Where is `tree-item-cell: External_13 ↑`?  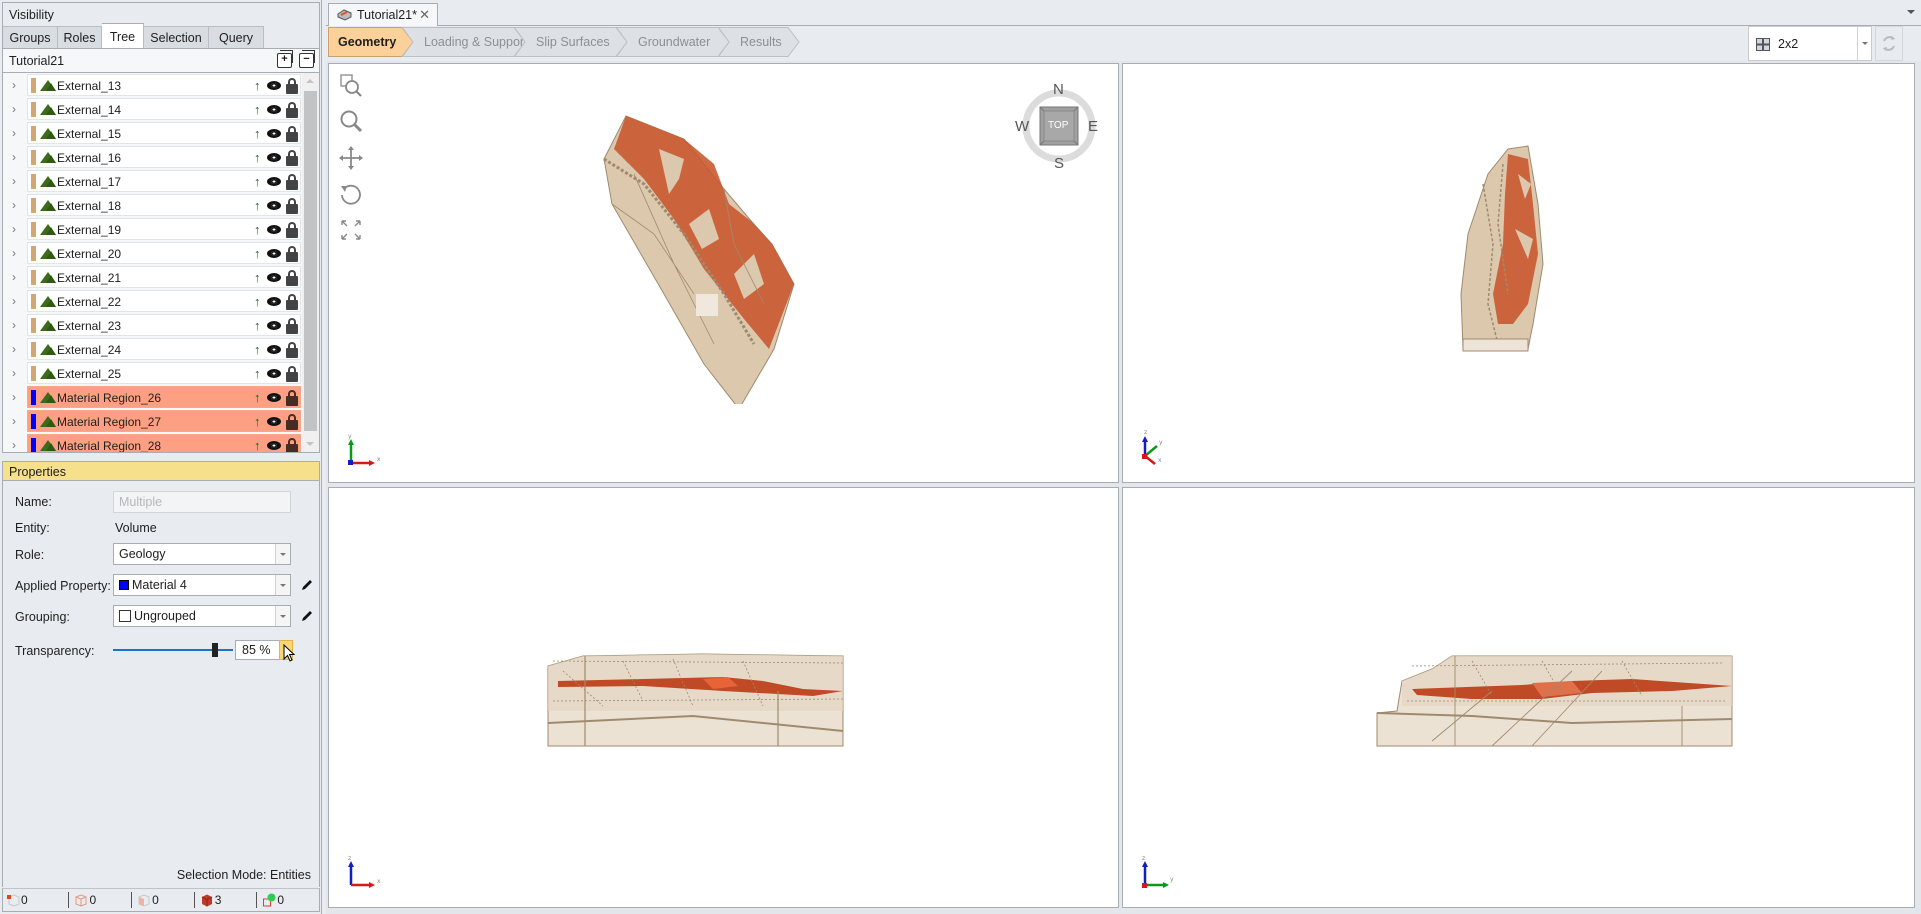
tree-item-cell: External_13 ↑ is located at coordinates (164, 85).